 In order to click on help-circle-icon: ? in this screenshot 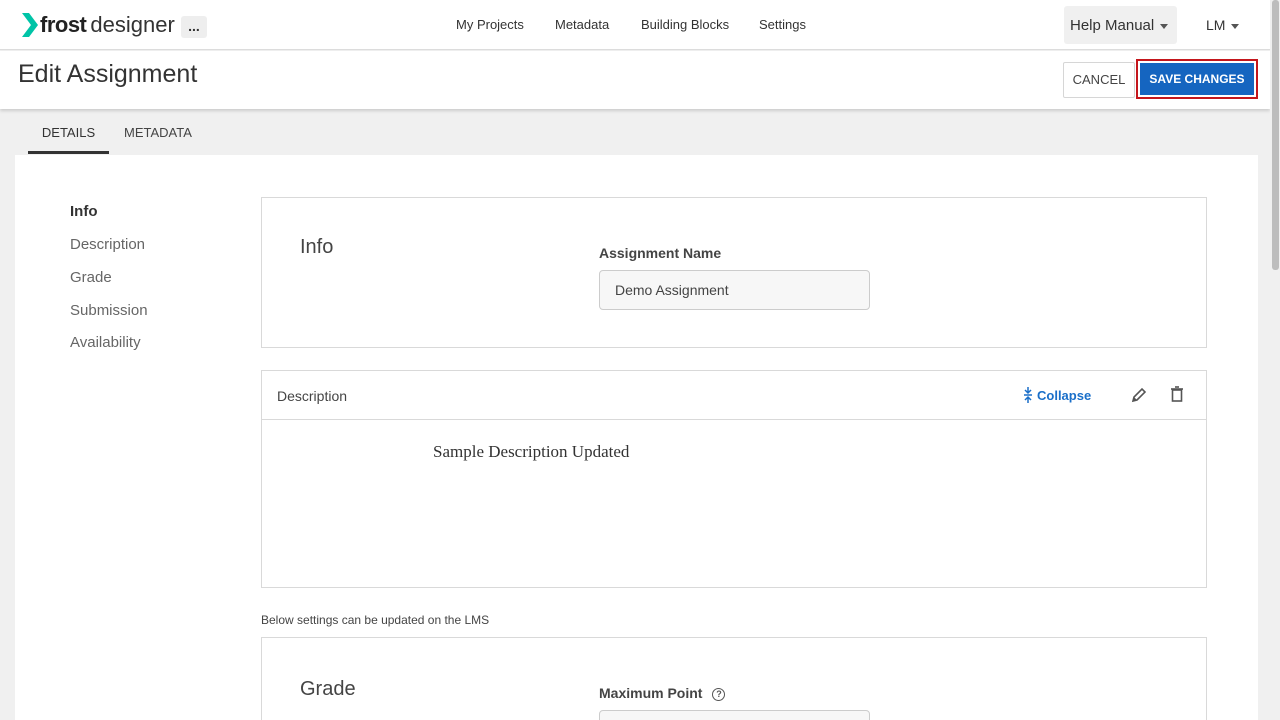, I will do `click(719, 694)`.